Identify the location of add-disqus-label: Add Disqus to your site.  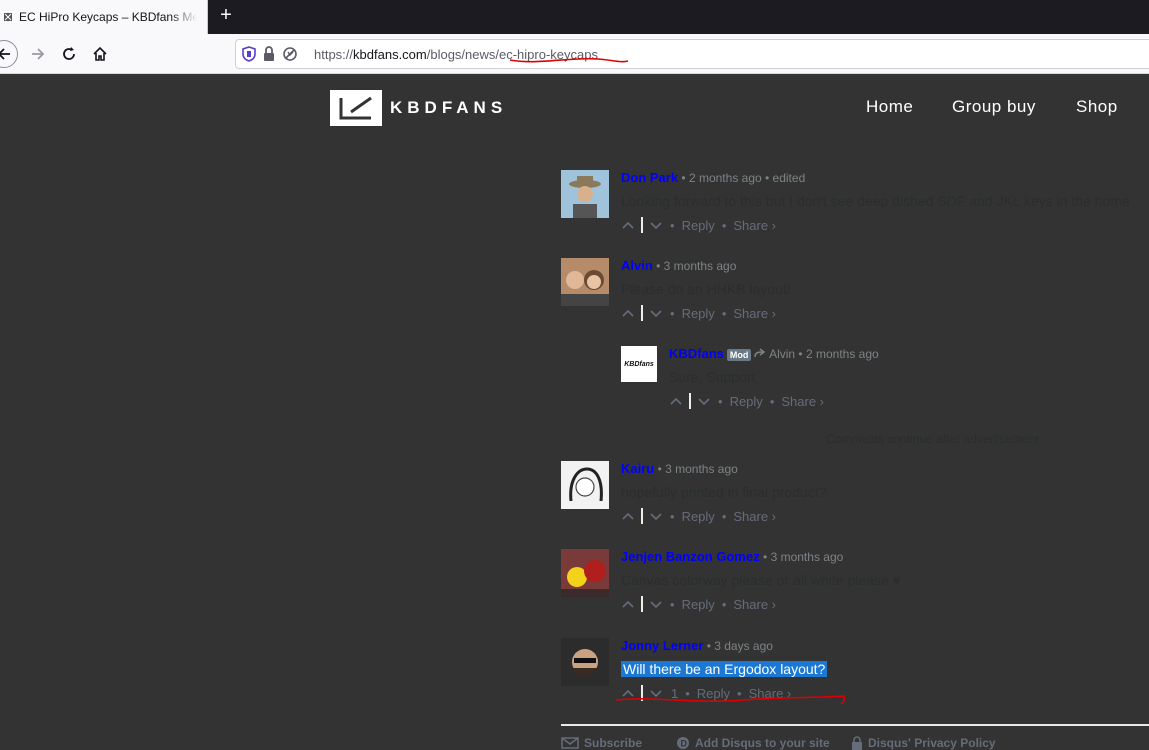
(762, 743).